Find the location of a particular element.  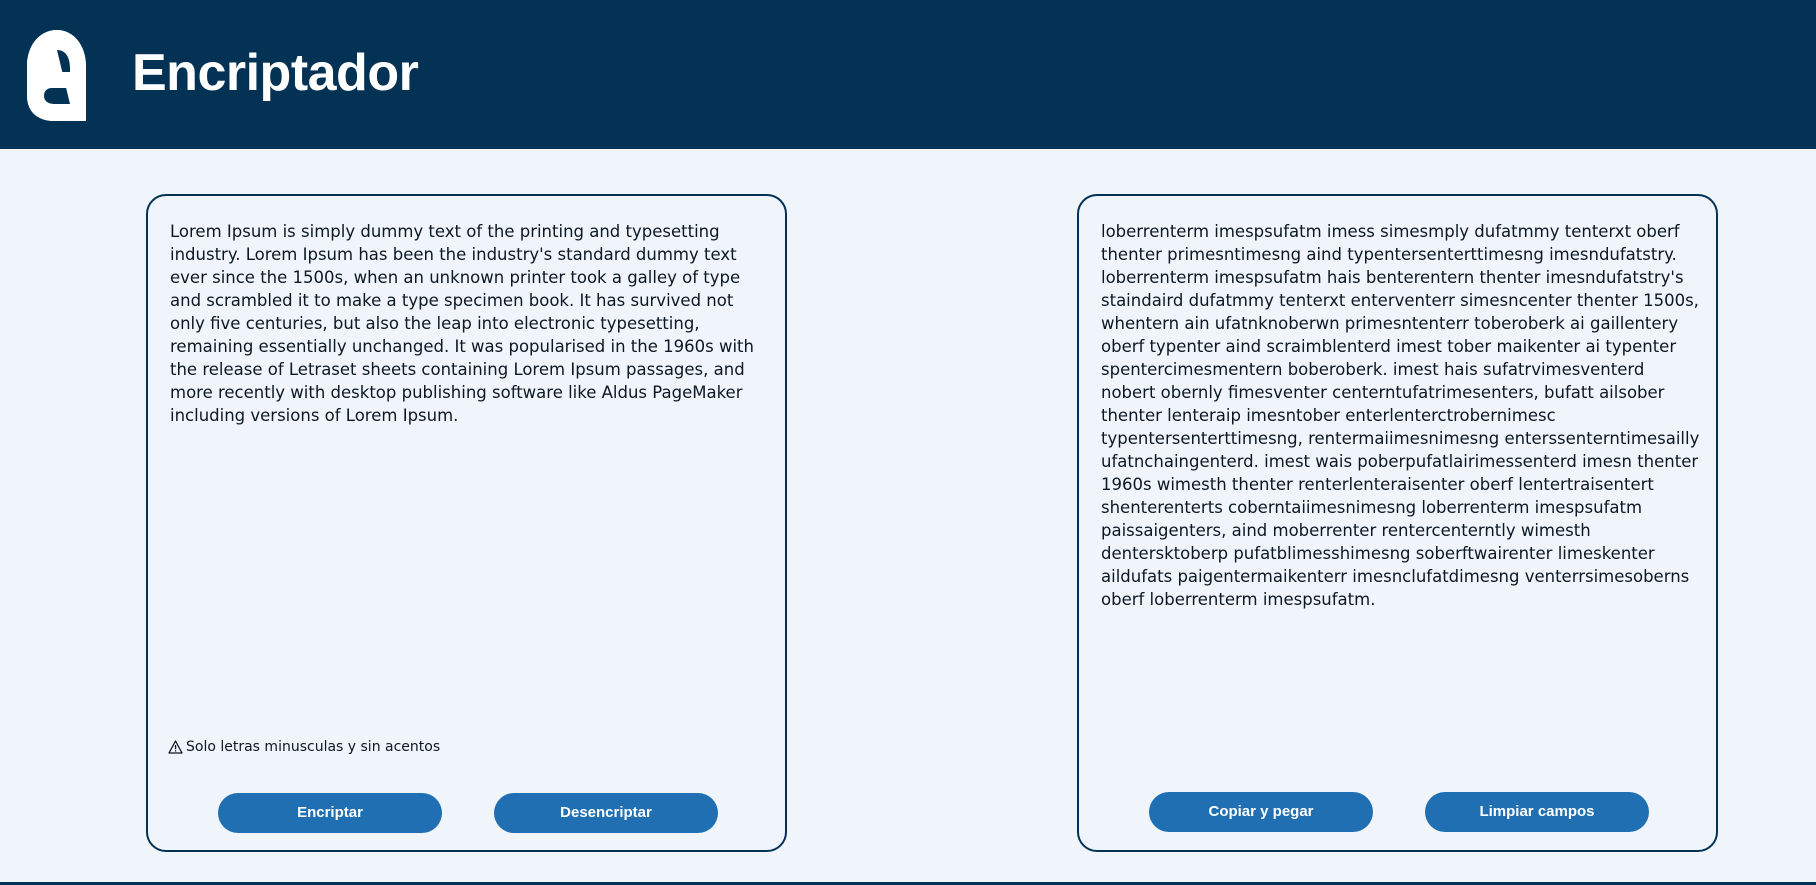

warning-triangle-icon is located at coordinates (175, 747).